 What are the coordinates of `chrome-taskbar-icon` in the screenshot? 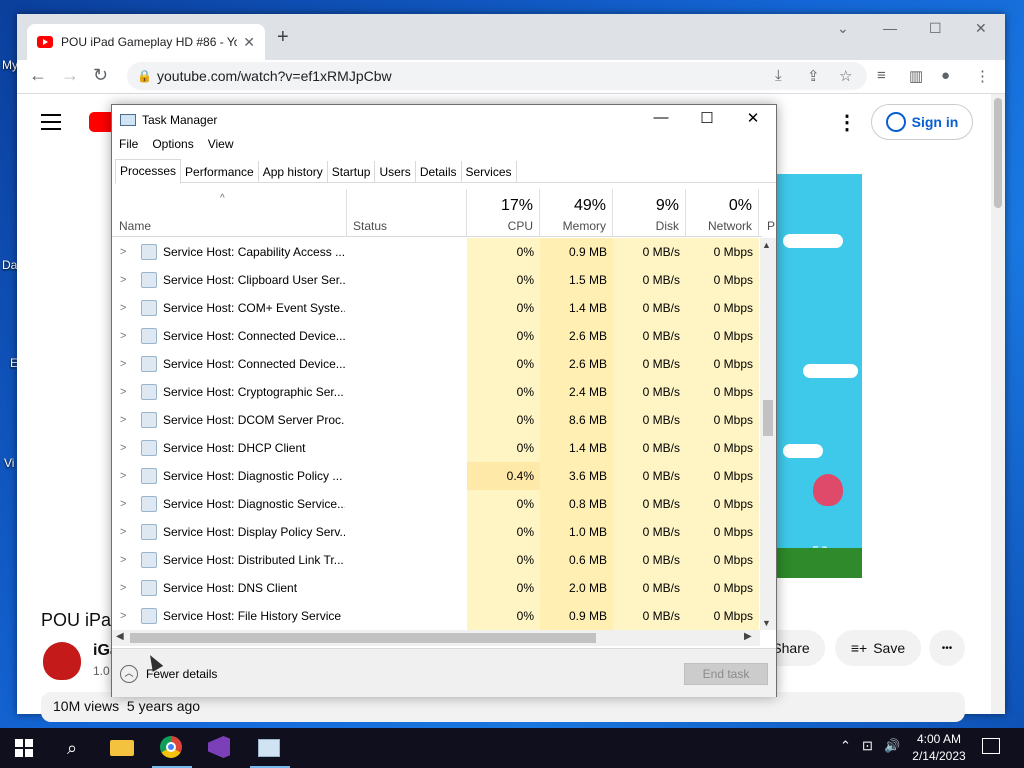 It's located at (172, 752).